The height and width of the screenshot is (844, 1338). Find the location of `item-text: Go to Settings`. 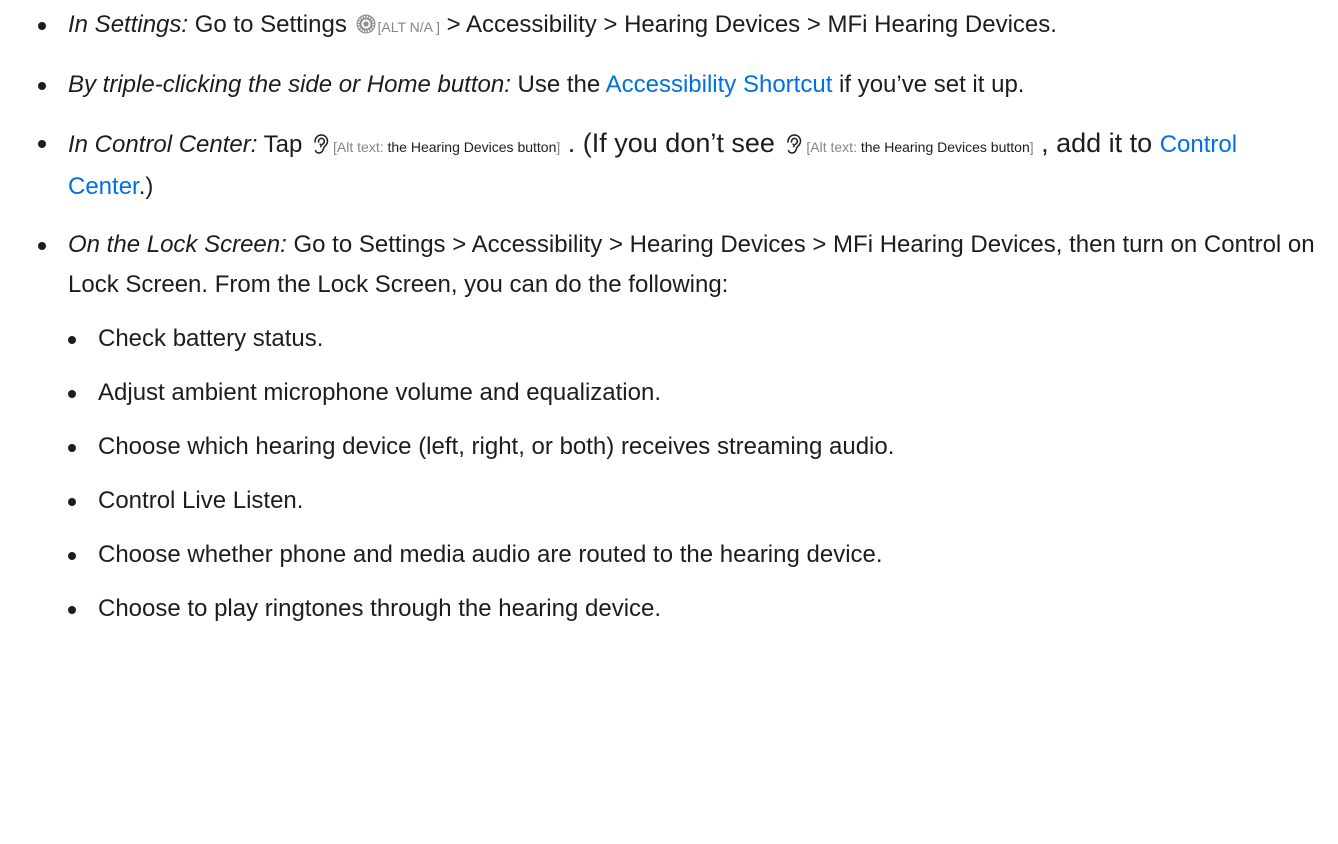

item-text: Go to Settings is located at coordinates (271, 24).